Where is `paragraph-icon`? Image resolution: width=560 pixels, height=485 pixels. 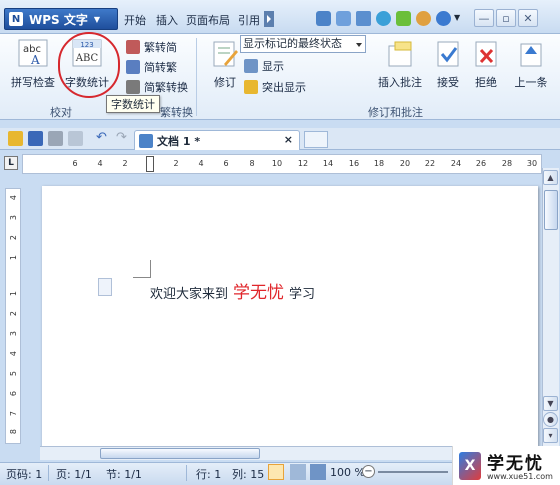 paragraph-icon is located at coordinates (105, 287).